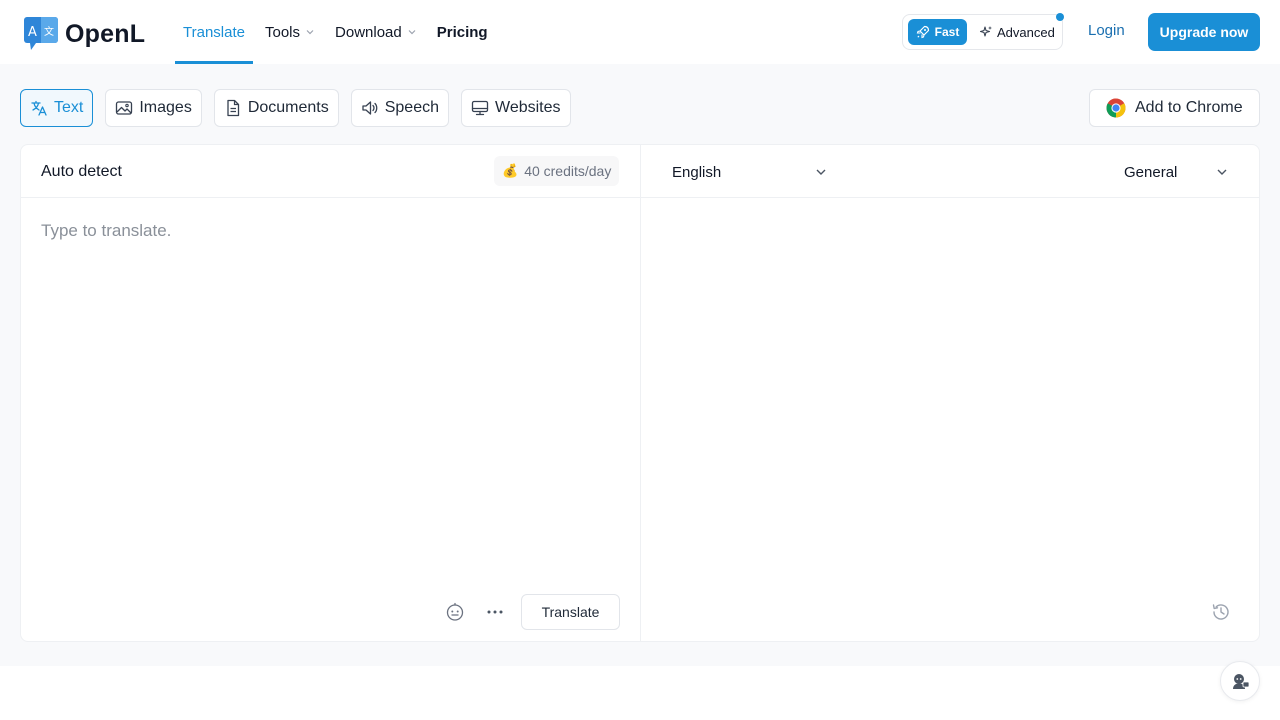 This screenshot has height=720, width=1280. I want to click on source-language-select: Auto detect, so click(81, 172).